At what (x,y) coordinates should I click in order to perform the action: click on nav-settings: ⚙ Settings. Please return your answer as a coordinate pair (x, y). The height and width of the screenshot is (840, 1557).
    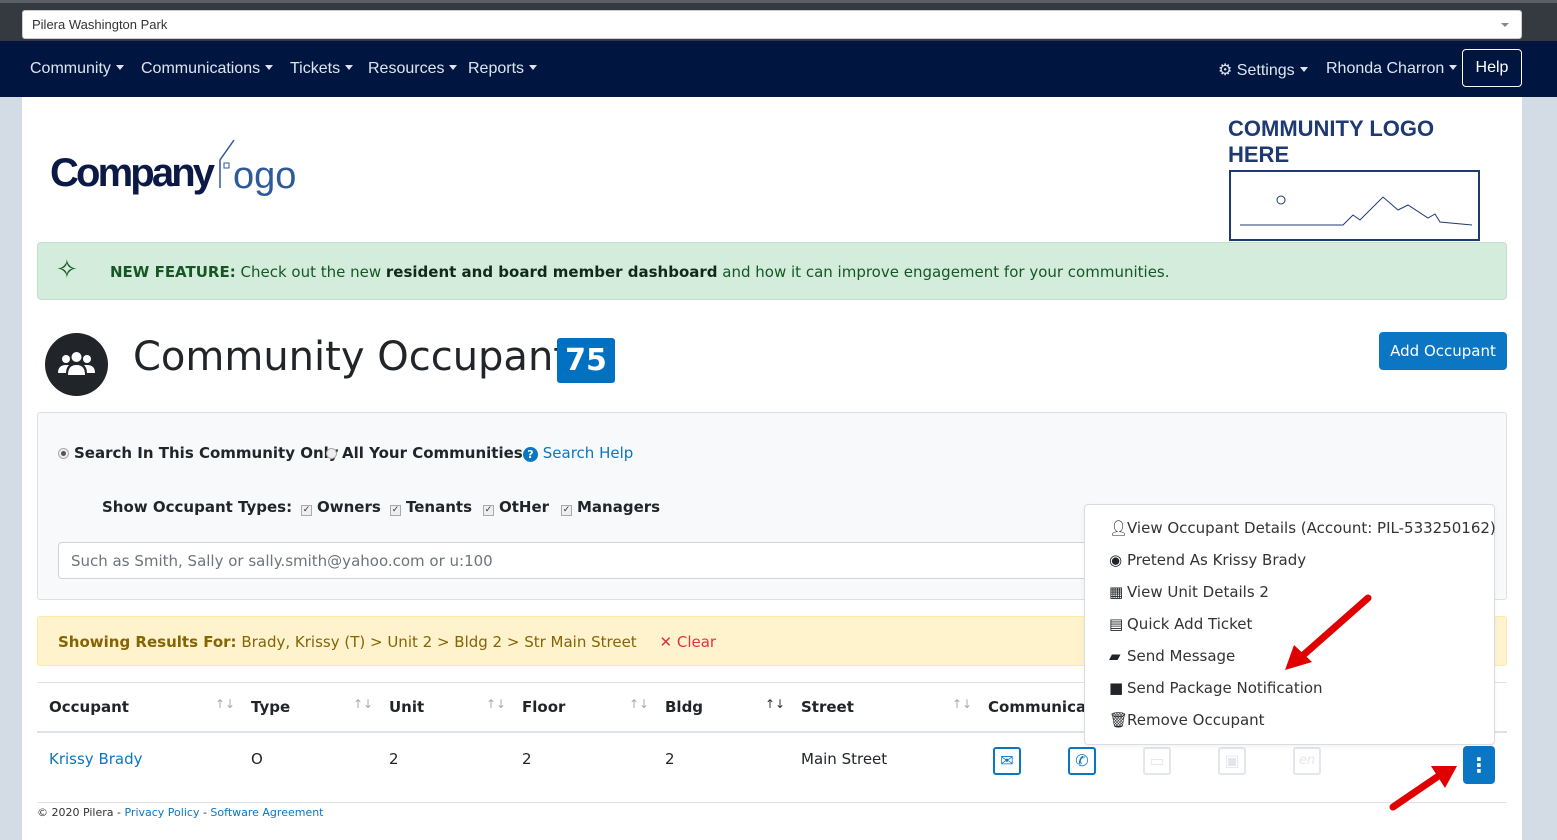
    Looking at the image, I should click on (1263, 70).